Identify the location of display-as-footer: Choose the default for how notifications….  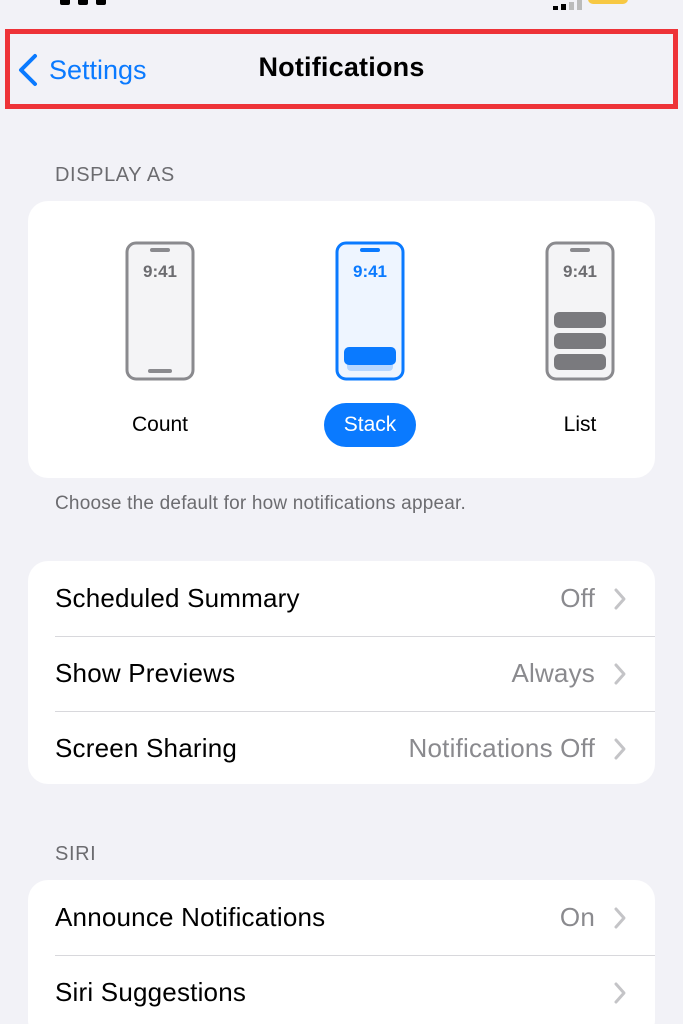
(260, 503).